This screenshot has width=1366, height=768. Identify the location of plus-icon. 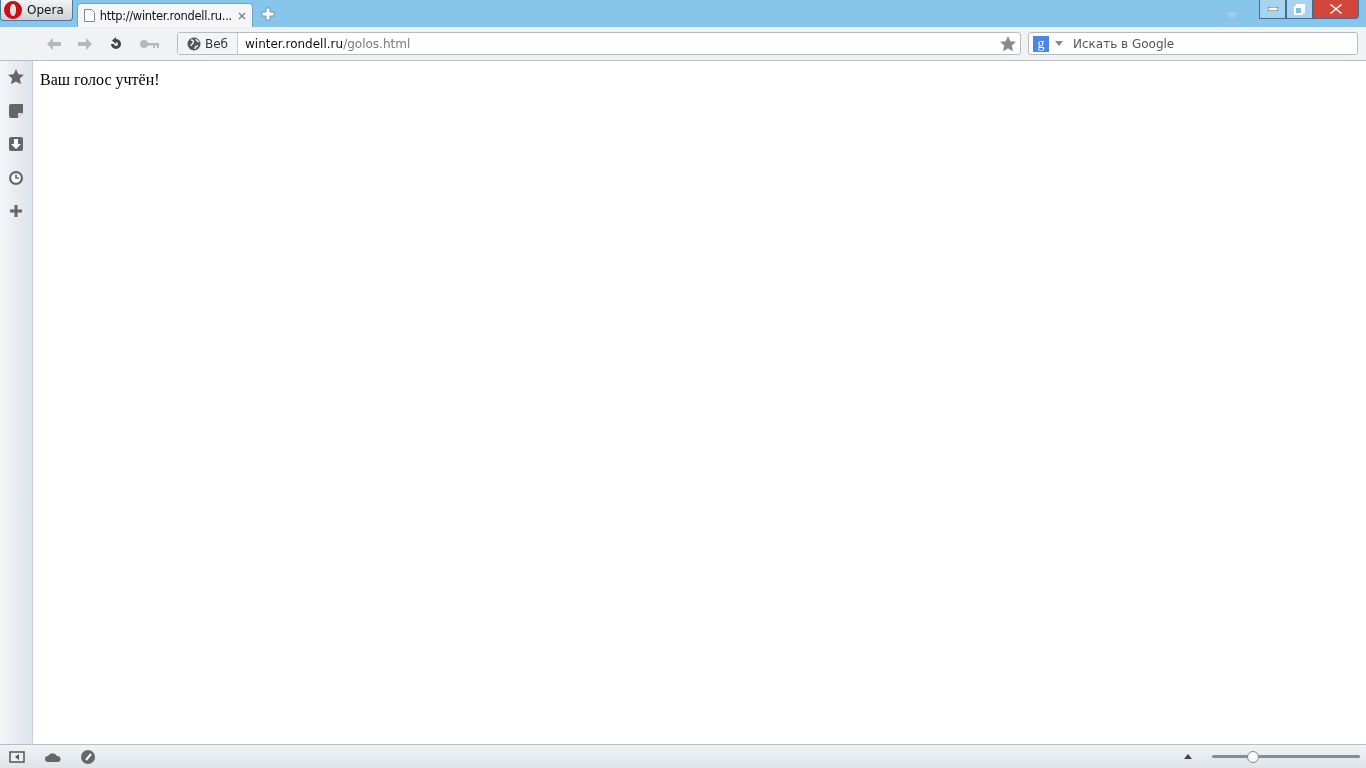
(16, 211).